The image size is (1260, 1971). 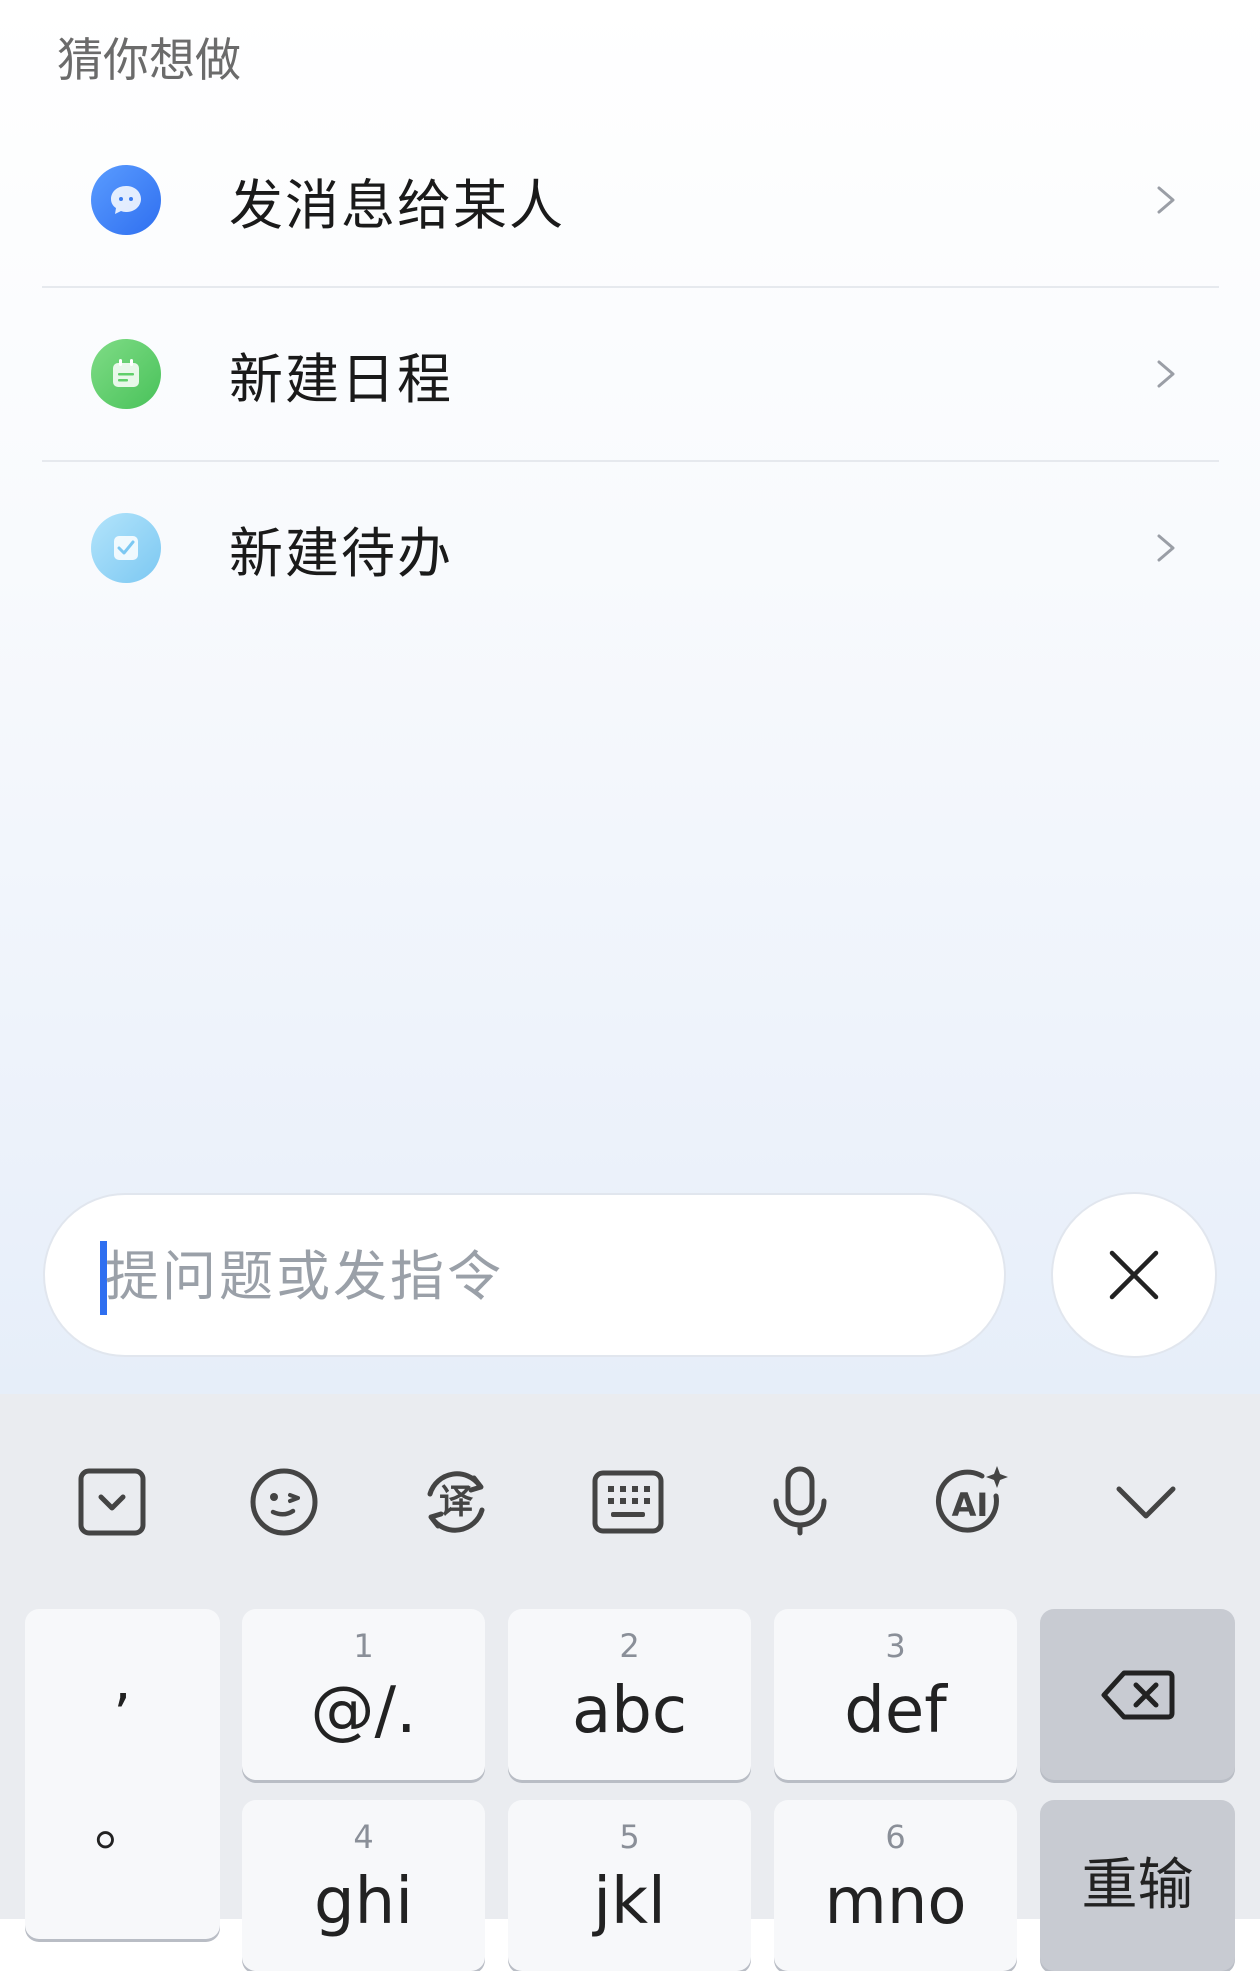 I want to click on translate-icon: 译, so click(x=456, y=1502).